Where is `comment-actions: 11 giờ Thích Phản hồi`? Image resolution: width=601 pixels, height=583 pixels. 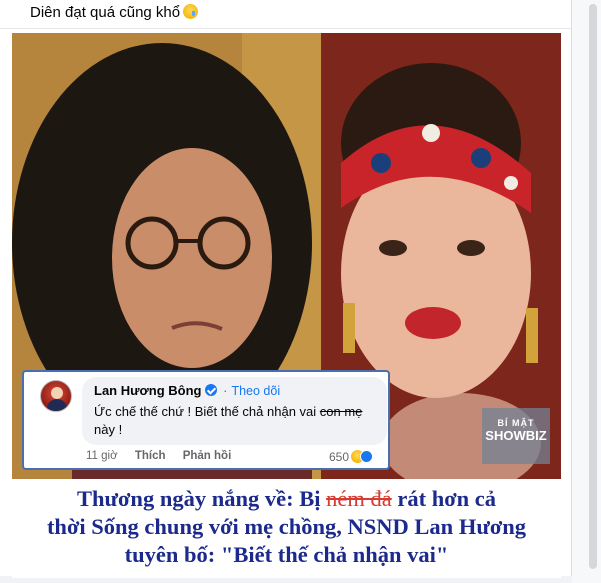 comment-actions: 11 giờ Thích Phản hồi is located at coordinates (165, 456).